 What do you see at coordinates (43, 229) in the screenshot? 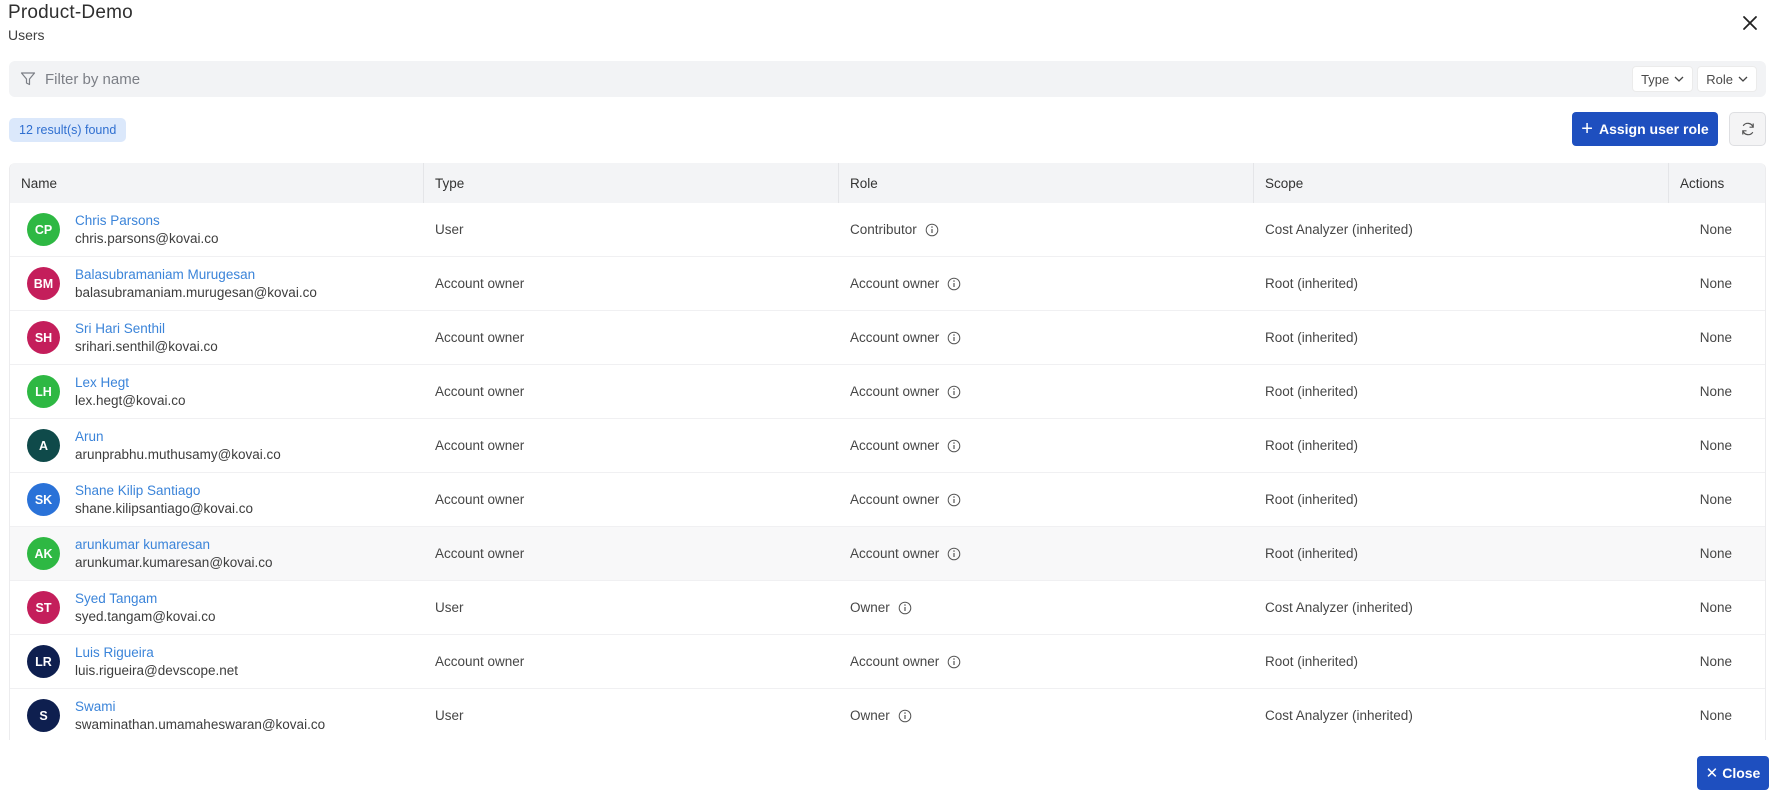
I see `avatar-initials: CP` at bounding box center [43, 229].